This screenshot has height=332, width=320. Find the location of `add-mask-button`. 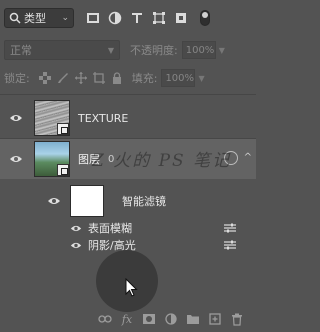

add-mask-button is located at coordinates (149, 319).